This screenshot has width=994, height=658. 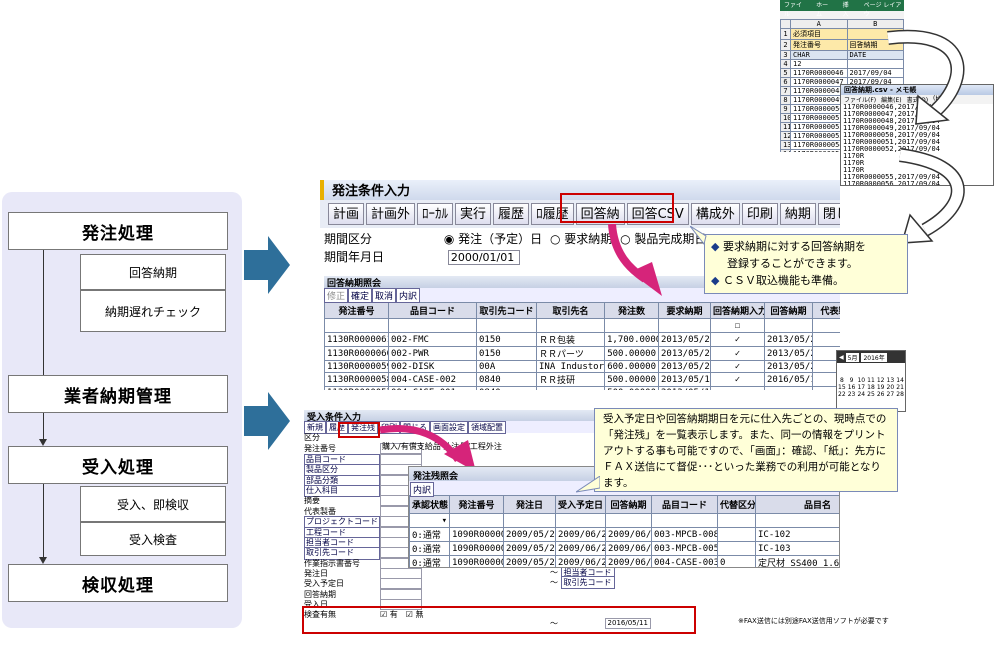 I want to click on calendar-day: 15, so click(x=842, y=387).